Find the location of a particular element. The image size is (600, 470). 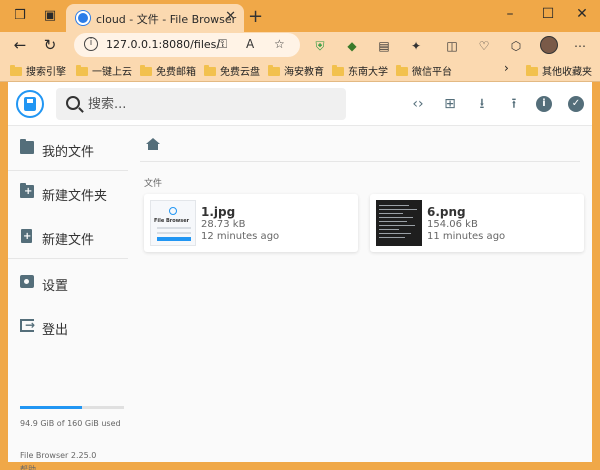

file-thumbnail is located at coordinates (399, 223).